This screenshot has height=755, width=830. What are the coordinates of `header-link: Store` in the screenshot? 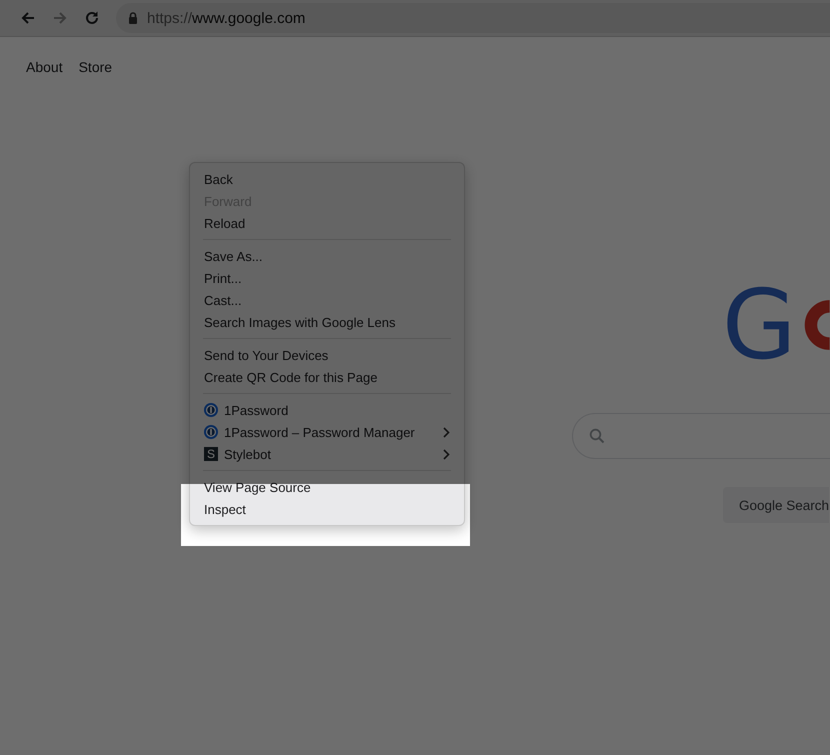 It's located at (95, 67).